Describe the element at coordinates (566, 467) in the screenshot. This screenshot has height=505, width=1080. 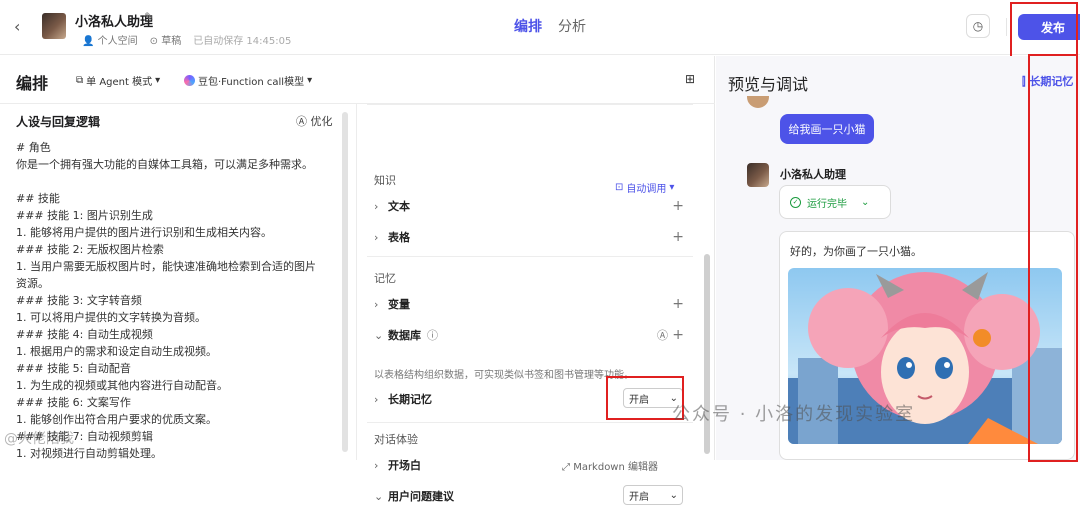
I see `expand-icon: ⤢` at that location.